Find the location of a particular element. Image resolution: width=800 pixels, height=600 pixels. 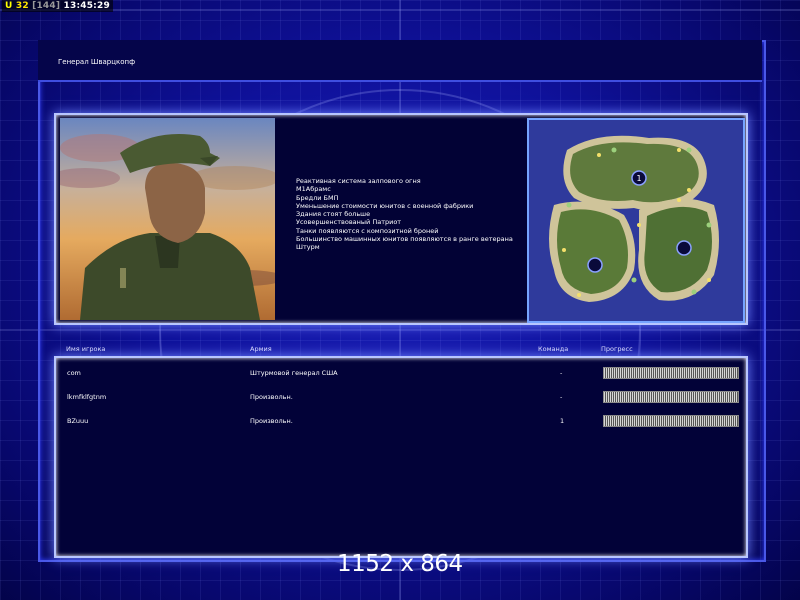

feature-item: Штурм is located at coordinates (308, 247).